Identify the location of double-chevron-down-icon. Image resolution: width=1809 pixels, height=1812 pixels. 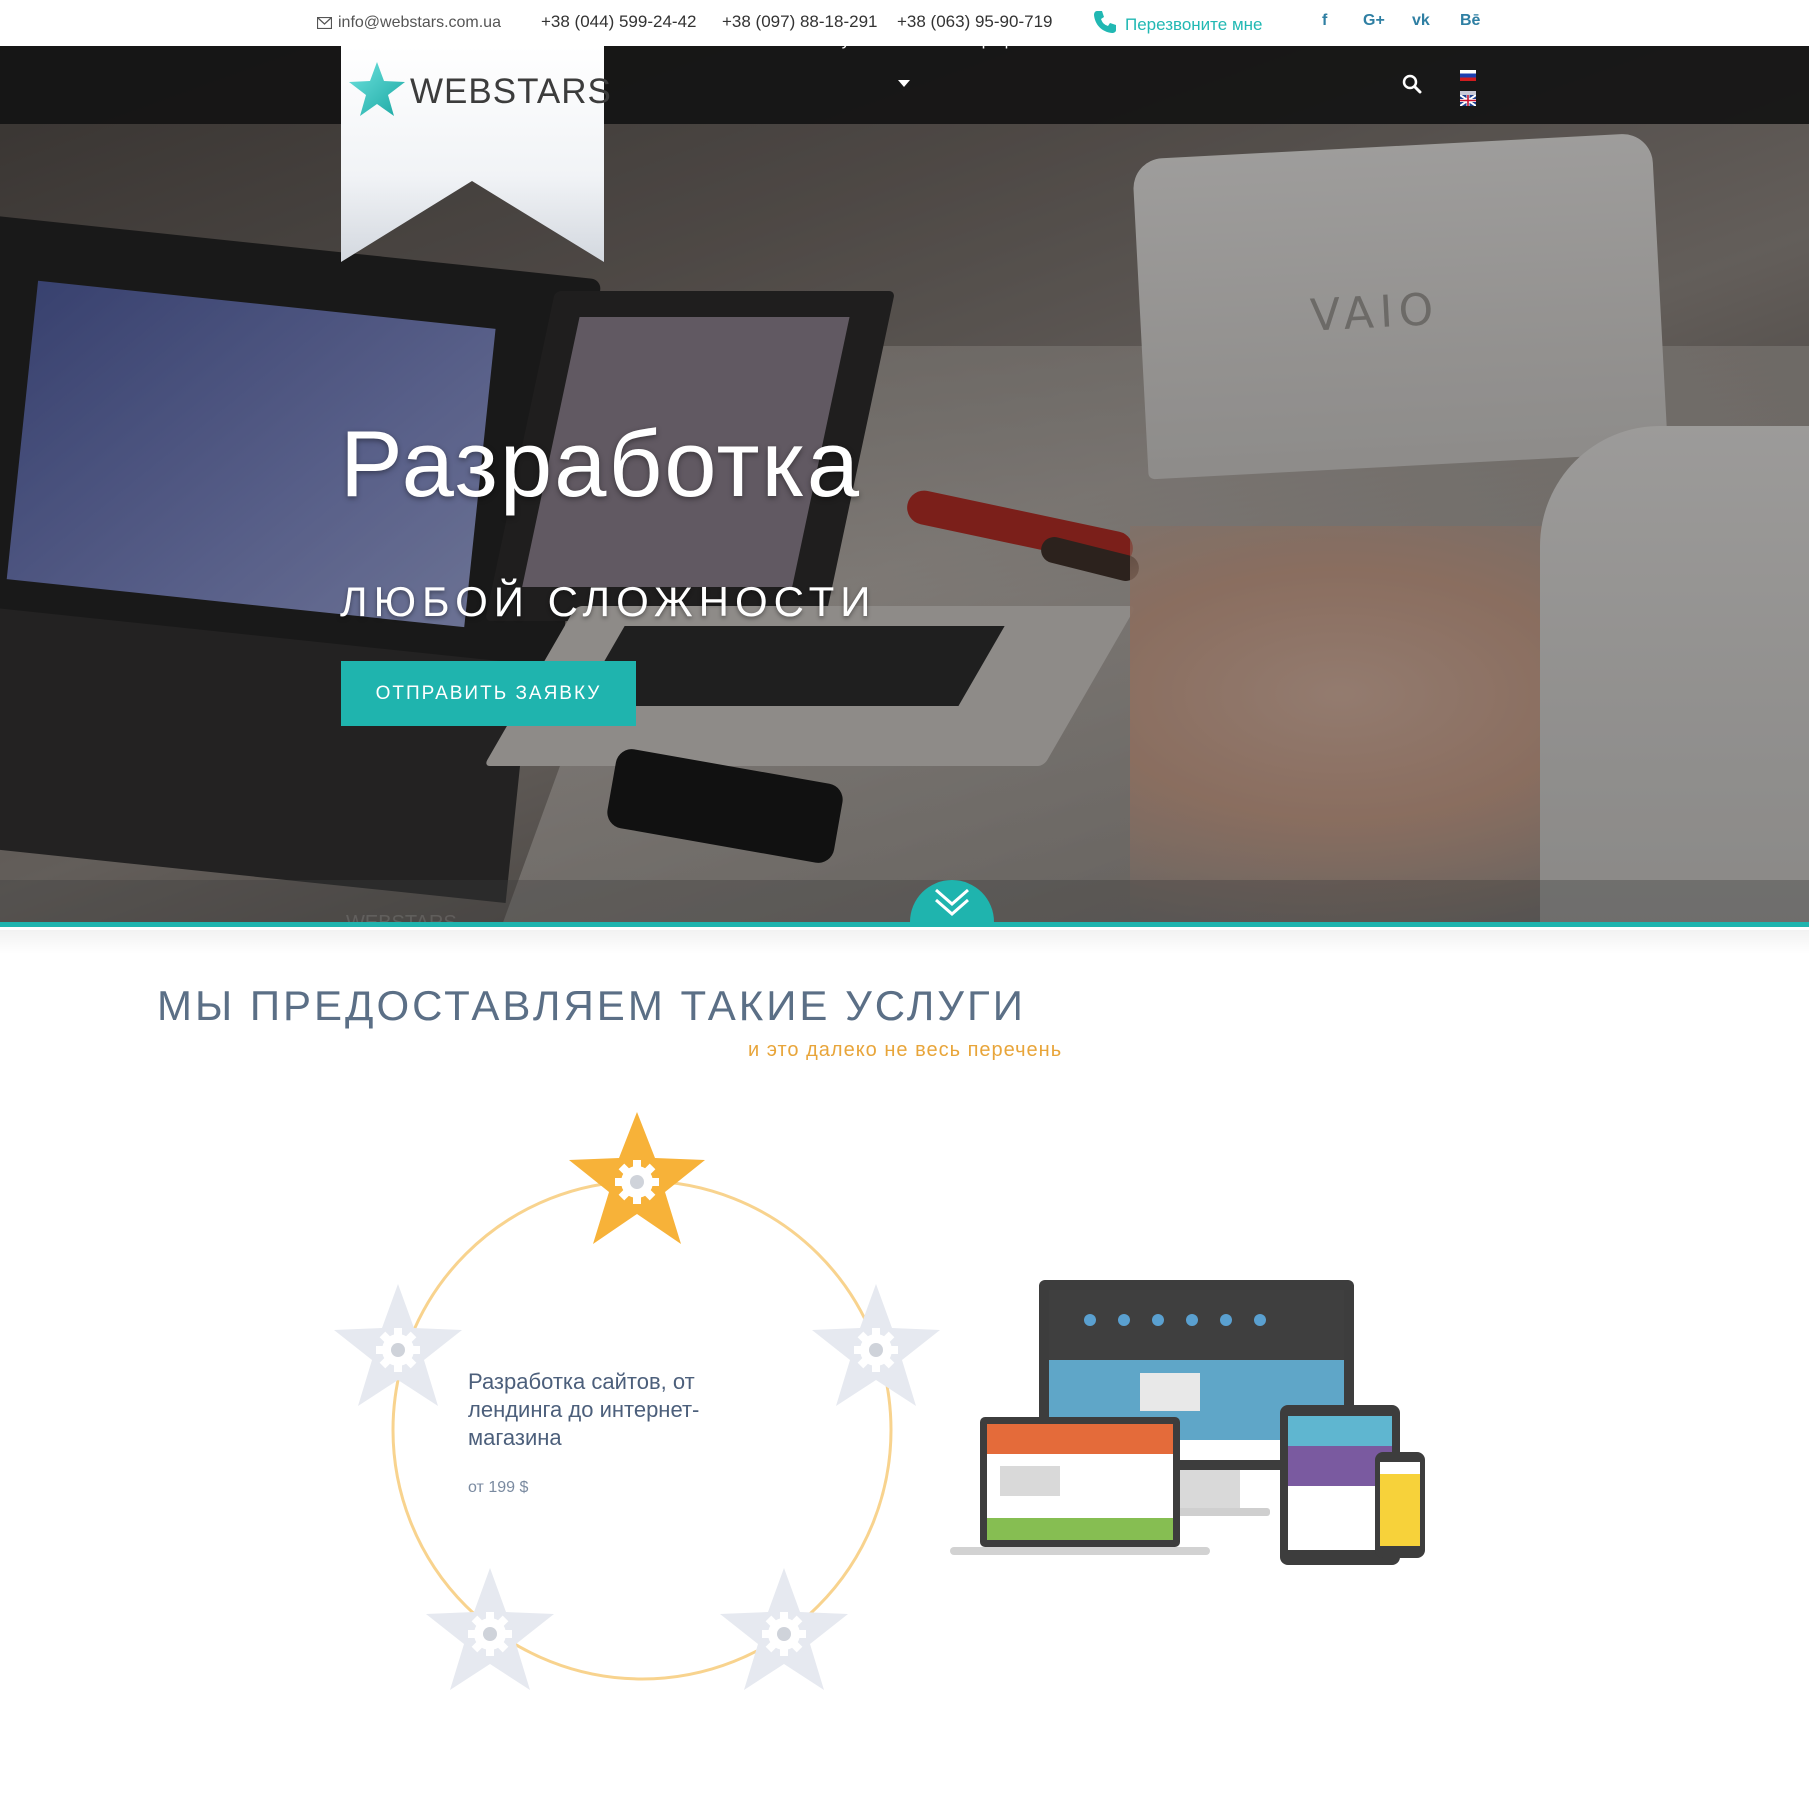
(952, 902).